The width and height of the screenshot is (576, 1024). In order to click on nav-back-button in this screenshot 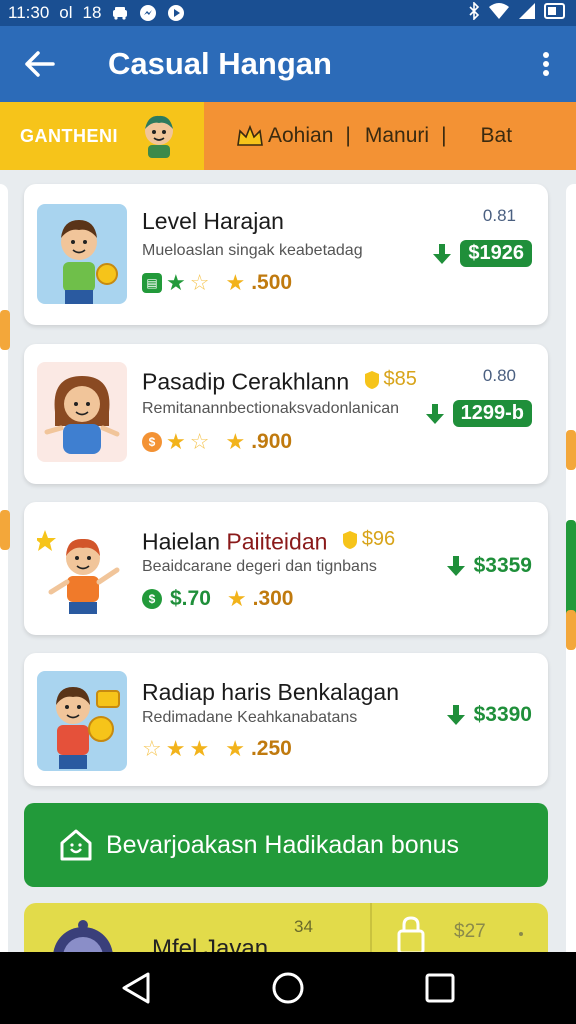, I will do `click(136, 988)`.